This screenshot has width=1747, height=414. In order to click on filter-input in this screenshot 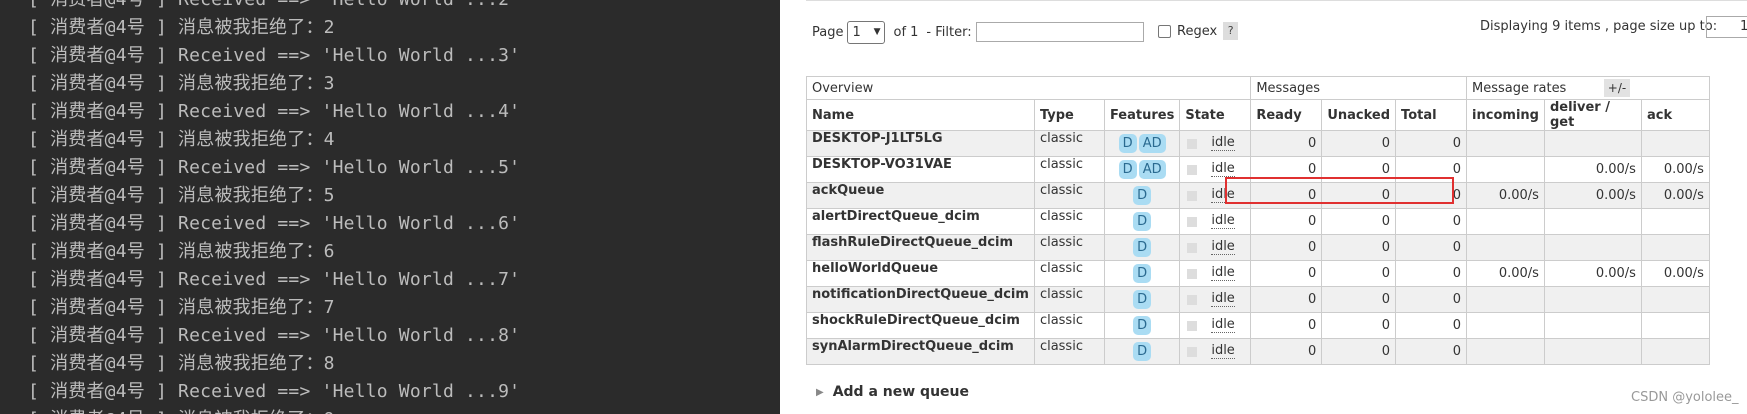, I will do `click(1059, 32)`.